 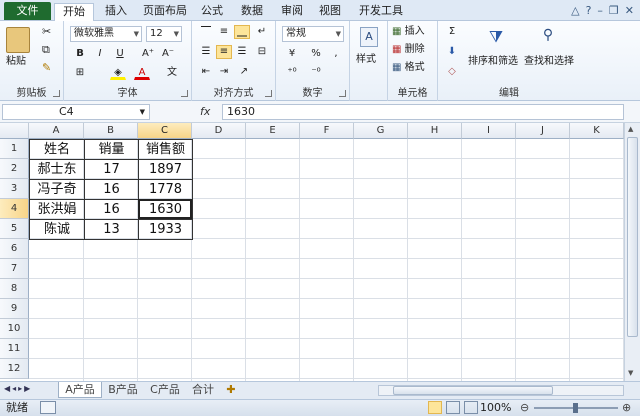 What do you see at coordinates (630, 129) in the screenshot?
I see `scroll-up-icon: ▲` at bounding box center [630, 129].